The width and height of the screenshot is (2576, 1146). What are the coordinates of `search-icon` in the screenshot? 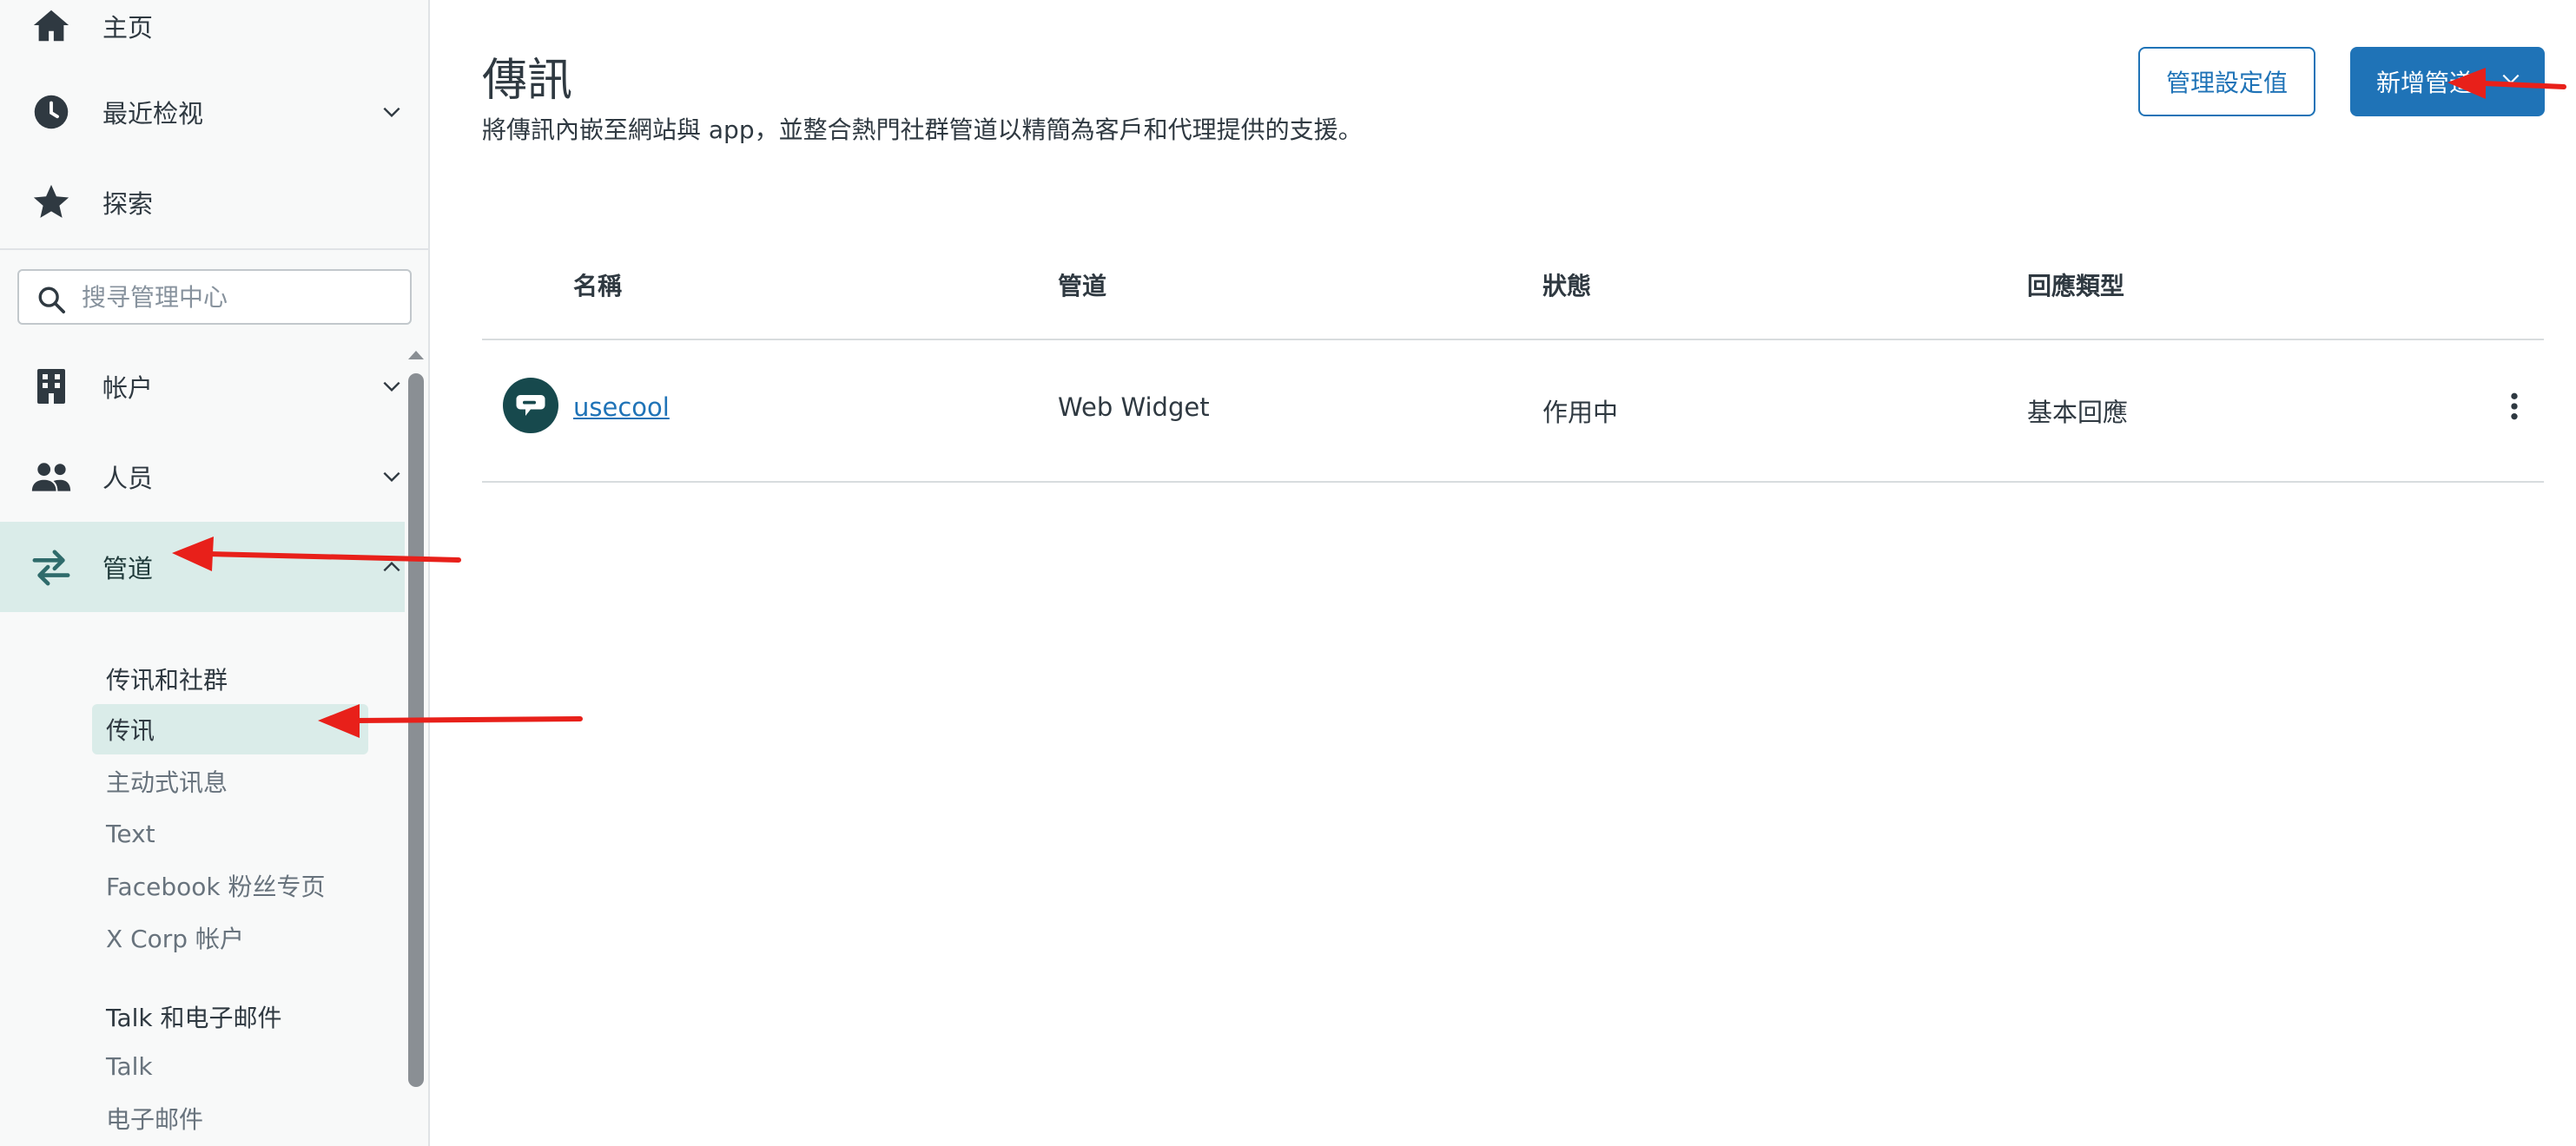 It's located at (51, 299).